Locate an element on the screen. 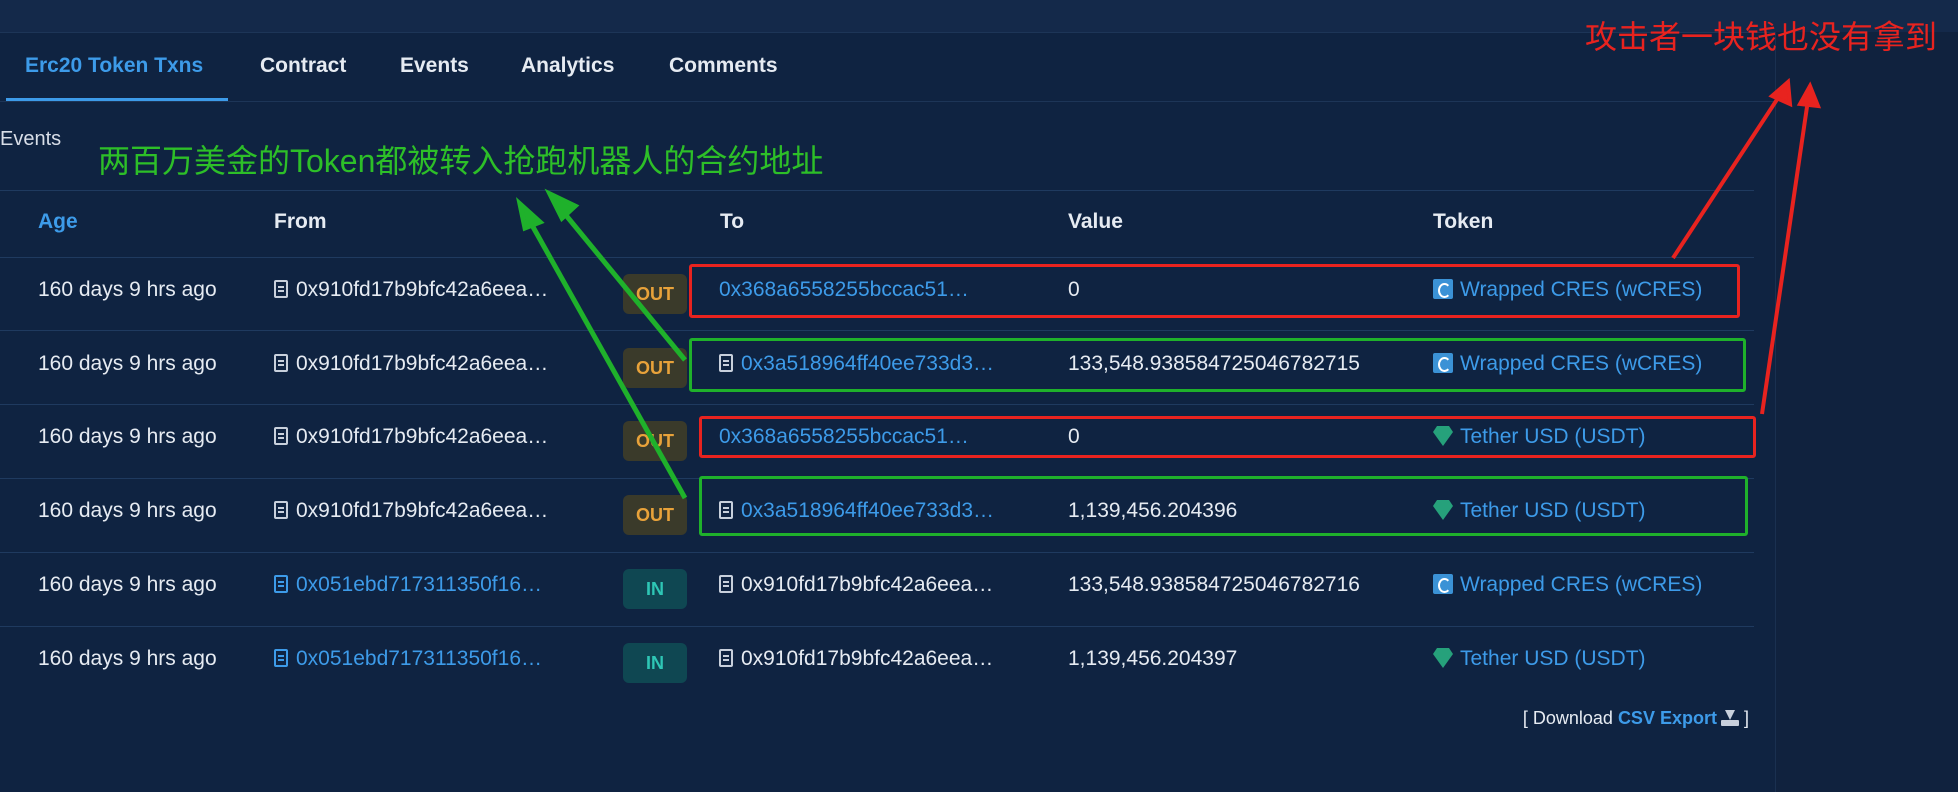 The width and height of the screenshot is (1958, 792). download-csv: [ Download CSV Export ] is located at coordinates (1636, 718).